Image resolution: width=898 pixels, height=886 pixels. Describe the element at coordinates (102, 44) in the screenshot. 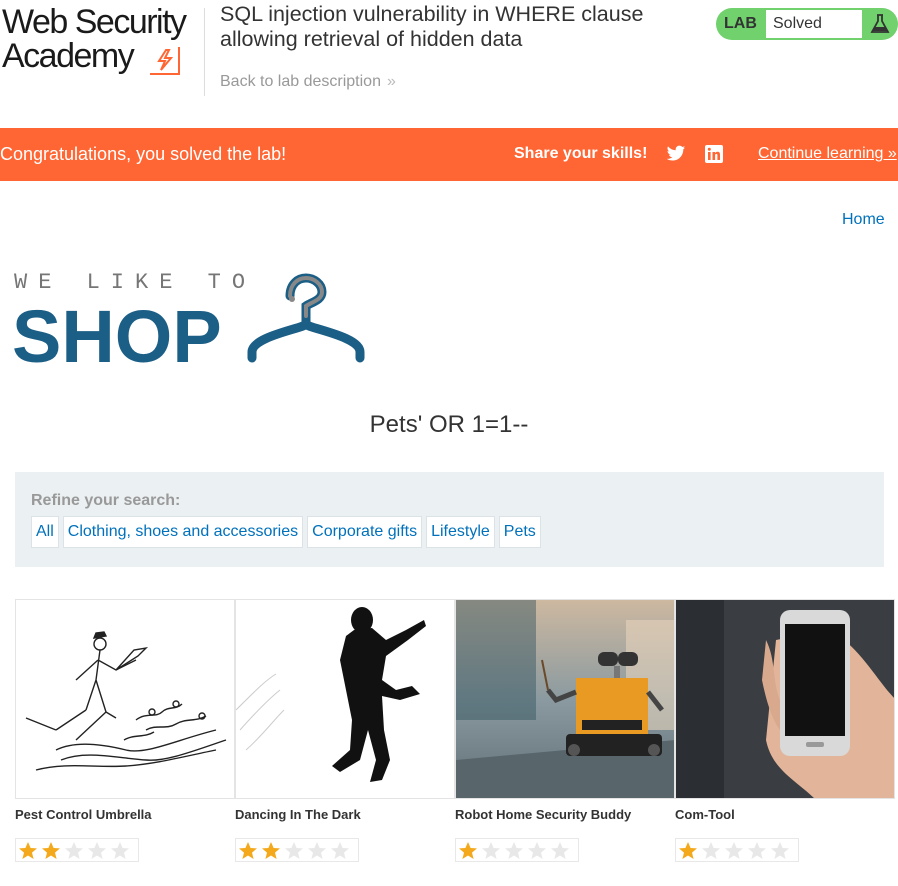

I see `web-security-academy-logo: Web Security Academy` at that location.